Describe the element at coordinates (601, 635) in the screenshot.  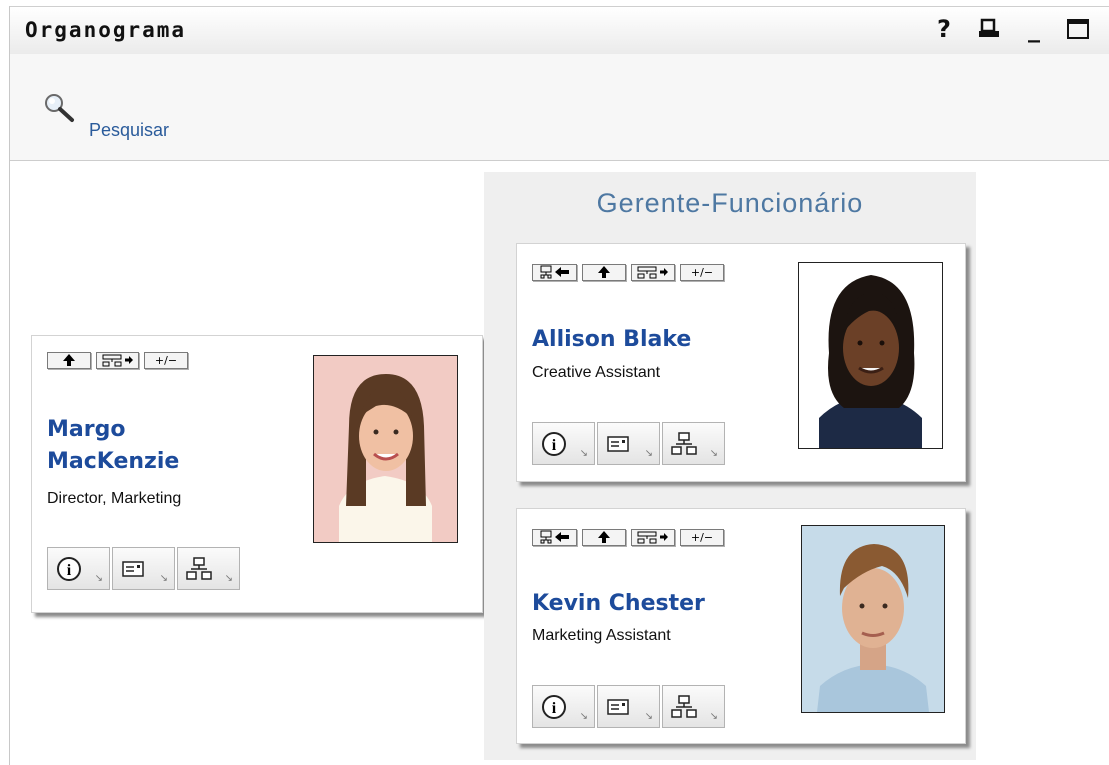
I see `job-title: Marketing Assistant` at that location.